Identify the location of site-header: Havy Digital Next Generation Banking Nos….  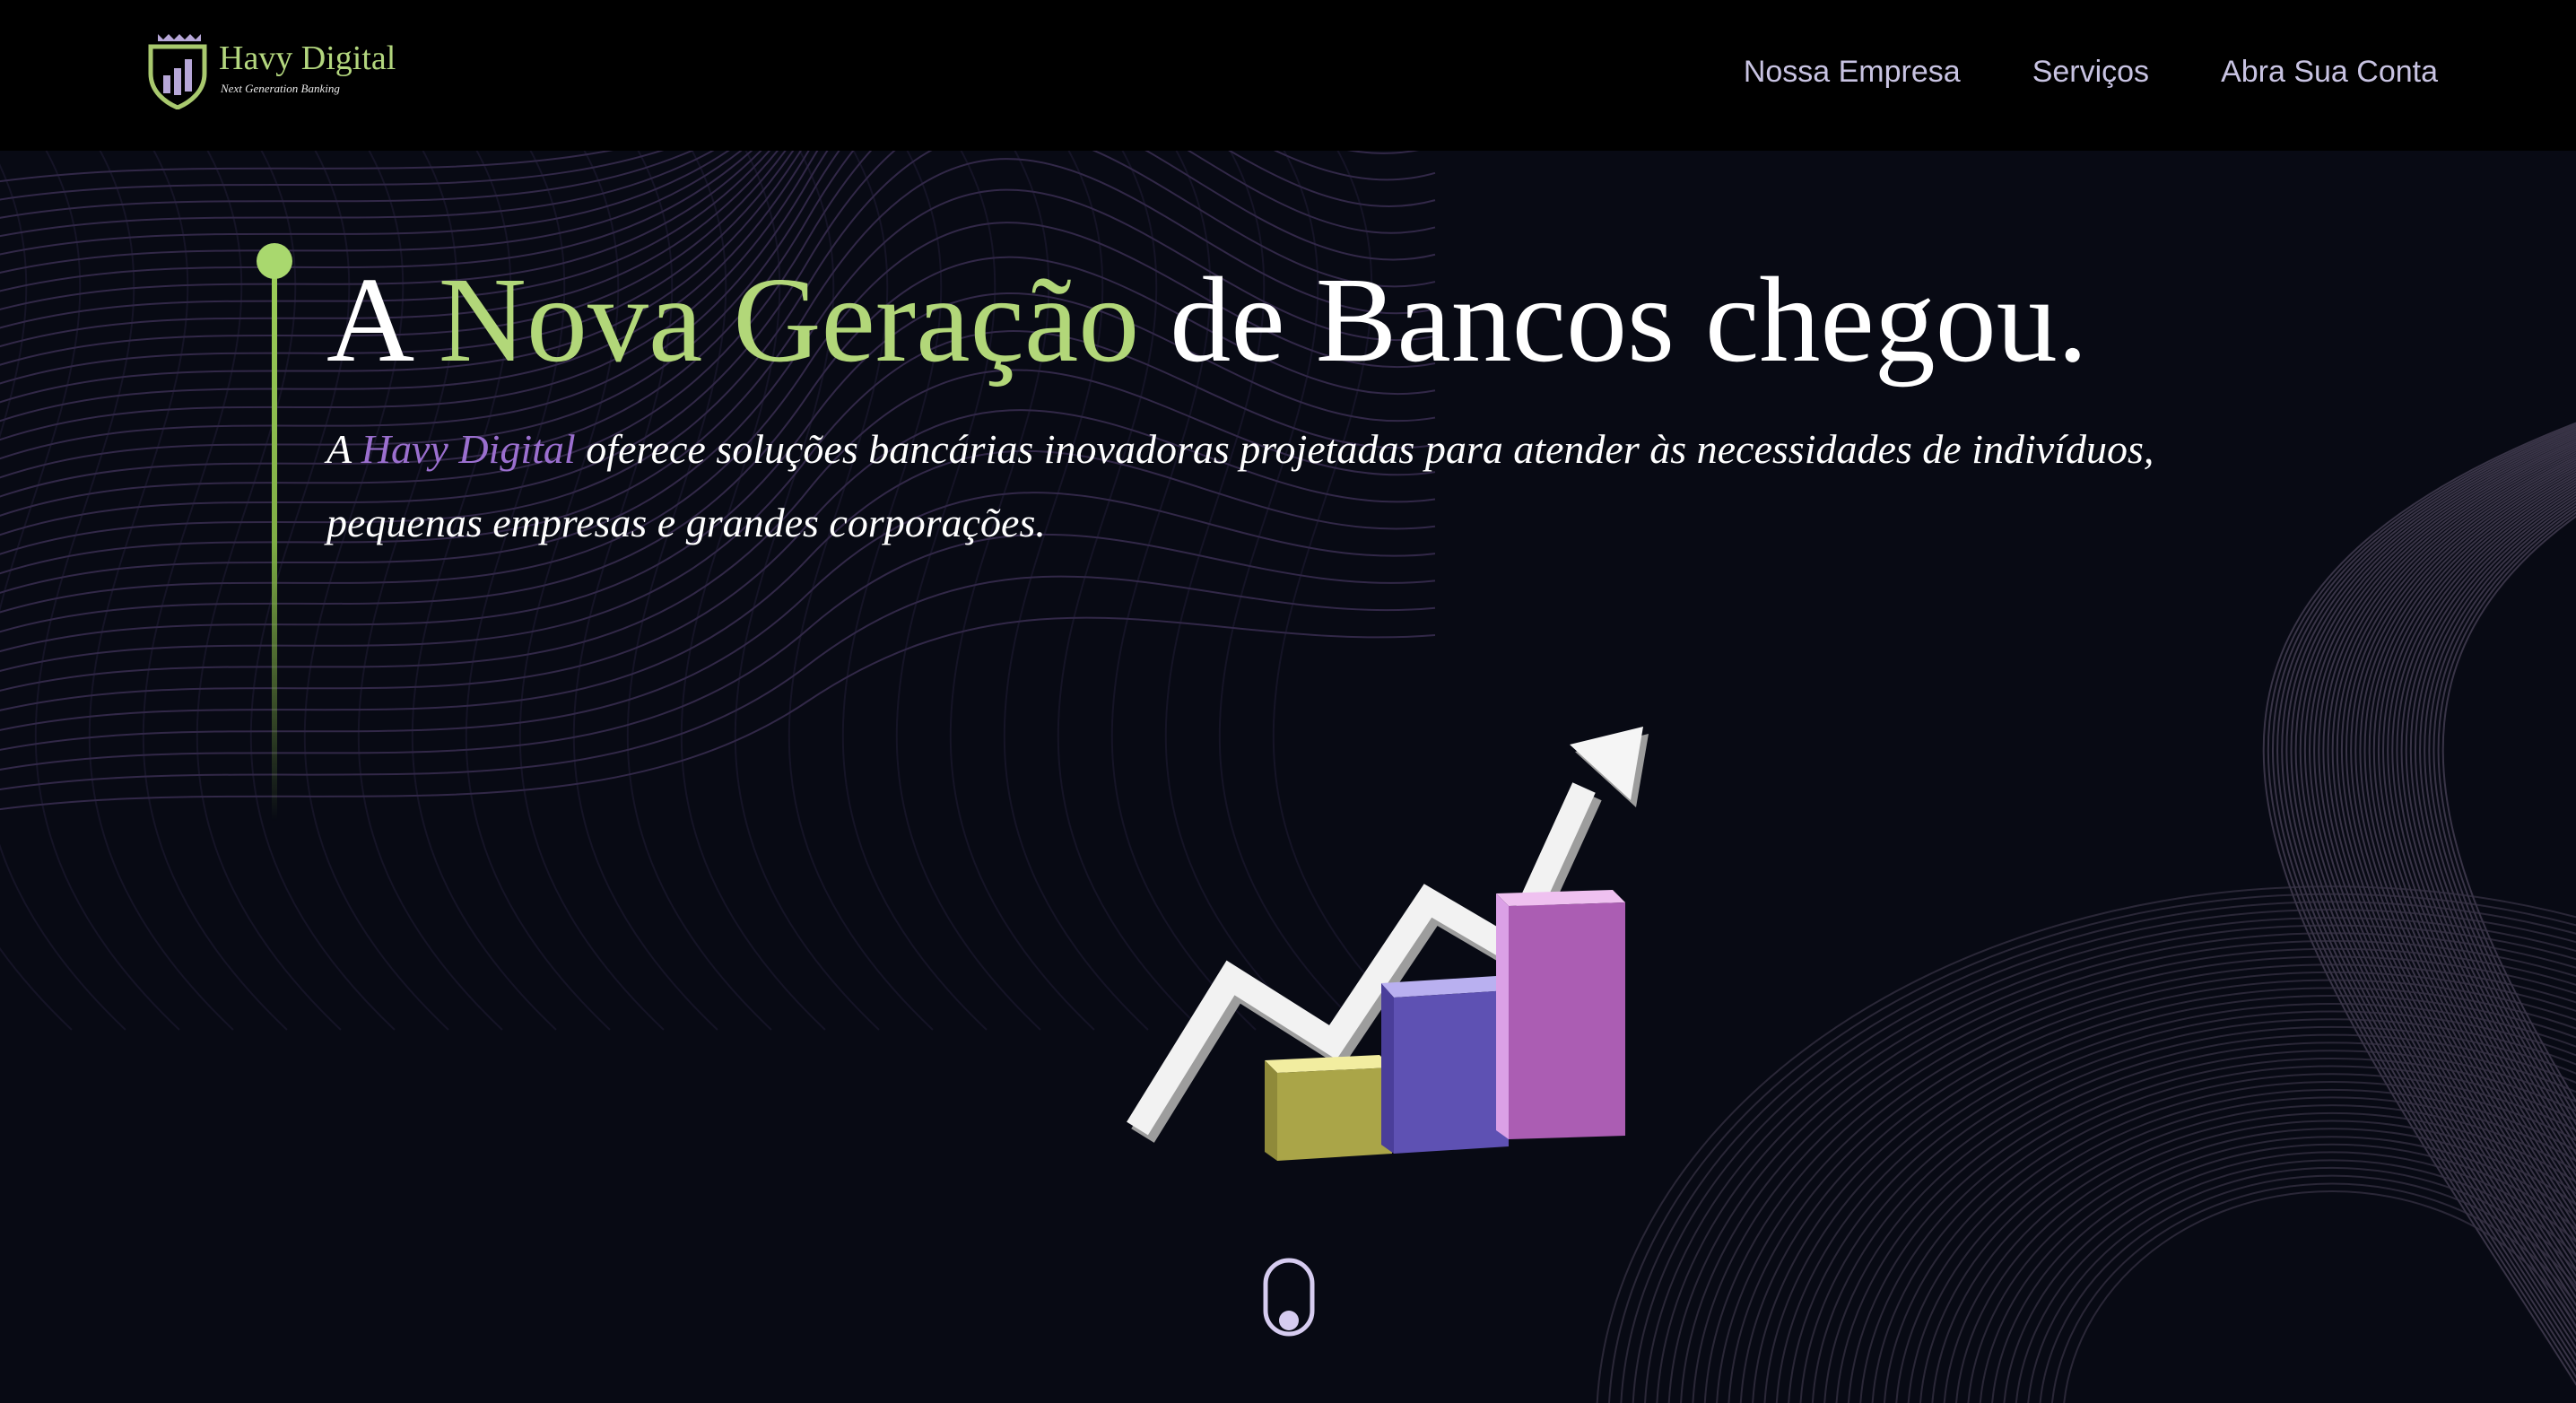
(1288, 75).